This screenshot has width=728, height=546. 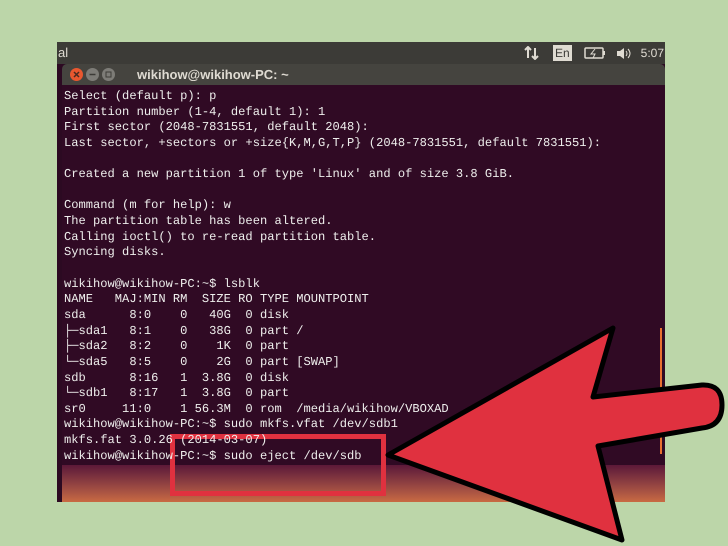 What do you see at coordinates (195, 112) in the screenshot?
I see `terminal-line: Partition number (1-4, default 1): 1` at bounding box center [195, 112].